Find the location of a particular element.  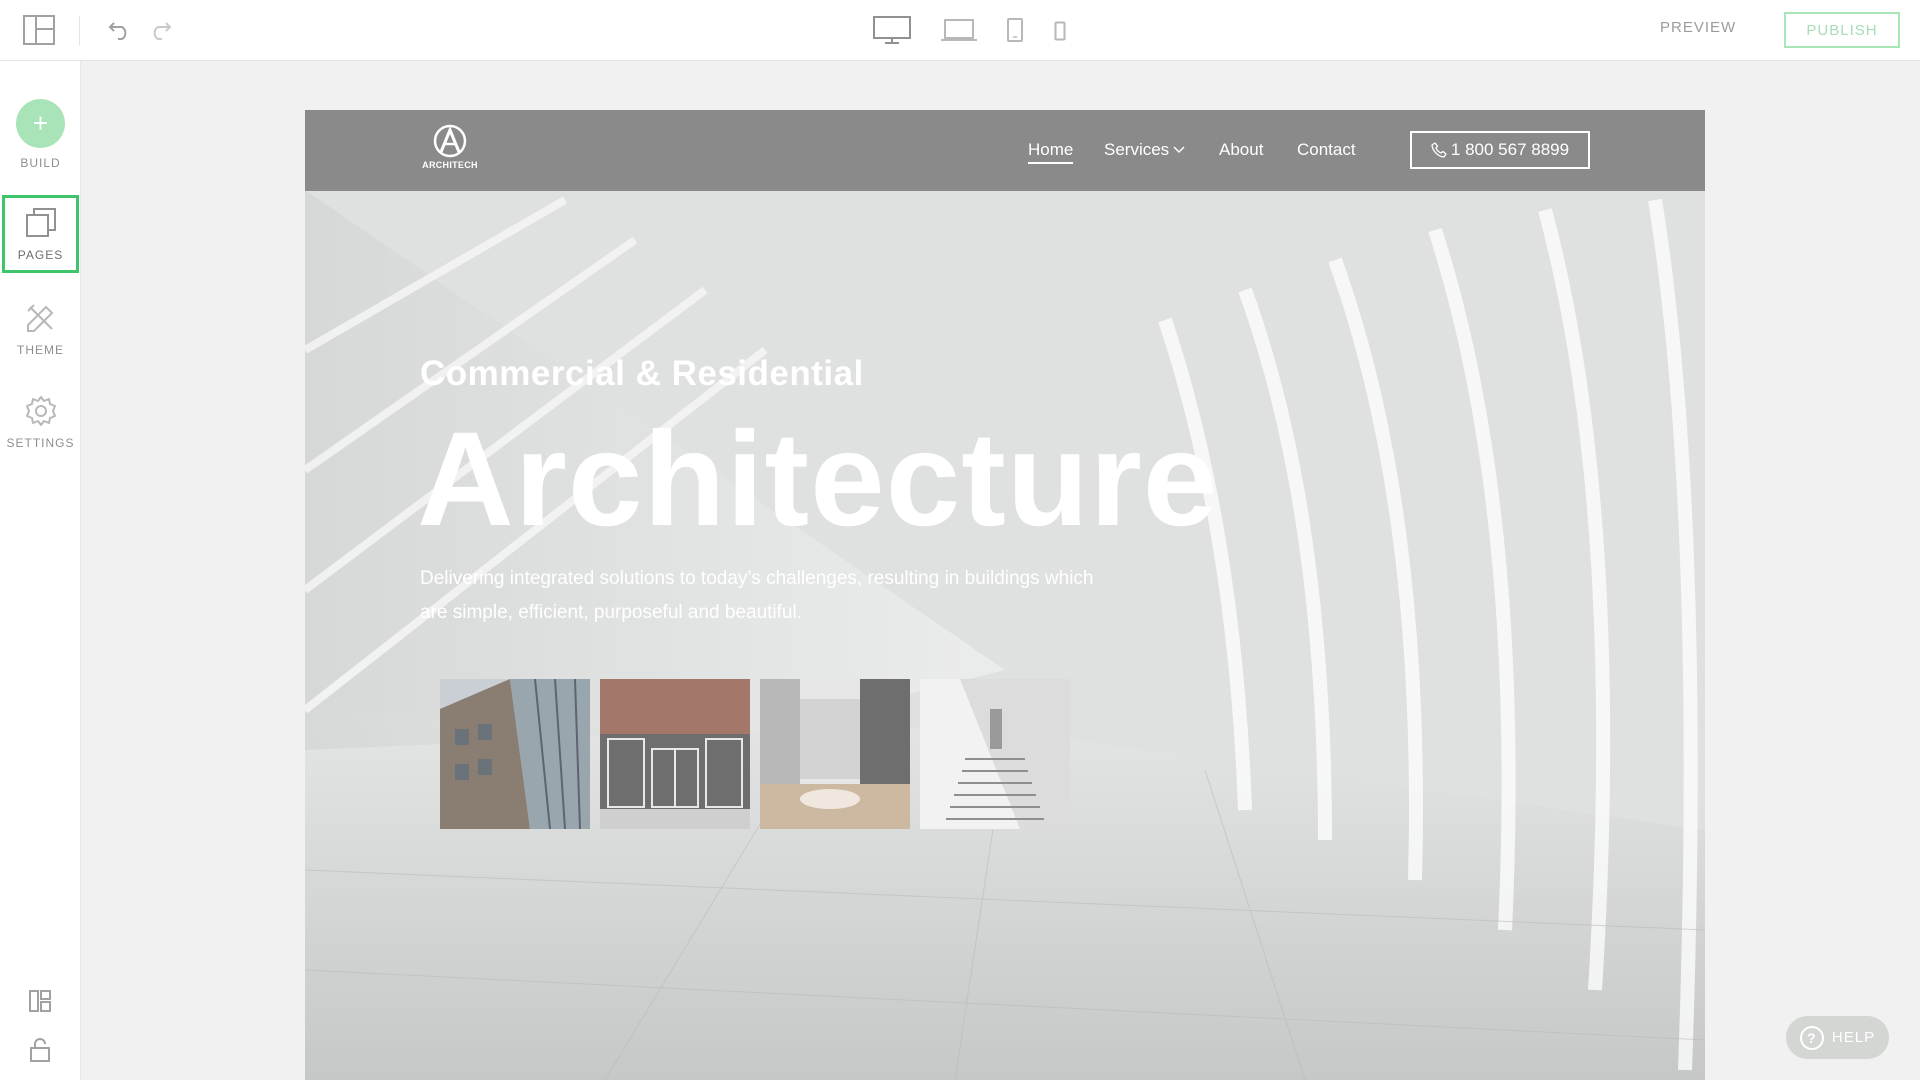

sidebar-item-theme: THEME is located at coordinates (40, 329).